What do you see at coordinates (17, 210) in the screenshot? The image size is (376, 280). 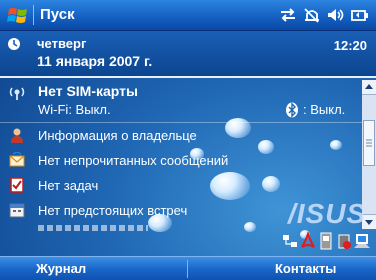 I see `calendar-icon` at bounding box center [17, 210].